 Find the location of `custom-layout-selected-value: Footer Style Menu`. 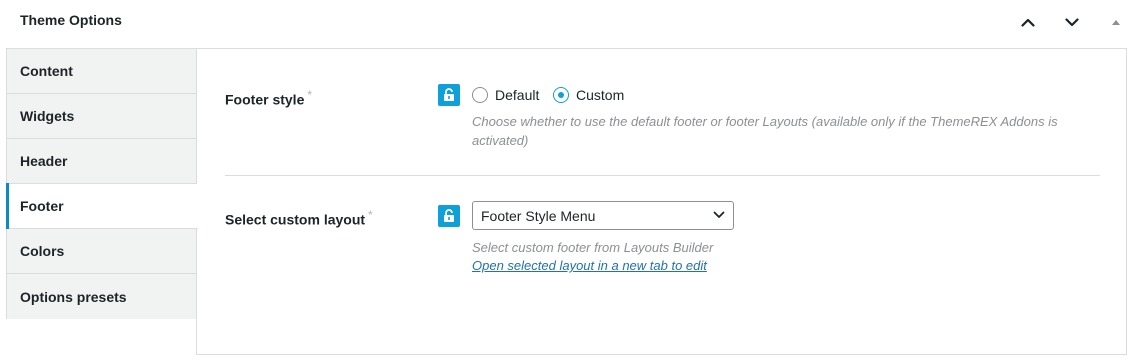

custom-layout-selected-value: Footer Style Menu is located at coordinates (538, 215).